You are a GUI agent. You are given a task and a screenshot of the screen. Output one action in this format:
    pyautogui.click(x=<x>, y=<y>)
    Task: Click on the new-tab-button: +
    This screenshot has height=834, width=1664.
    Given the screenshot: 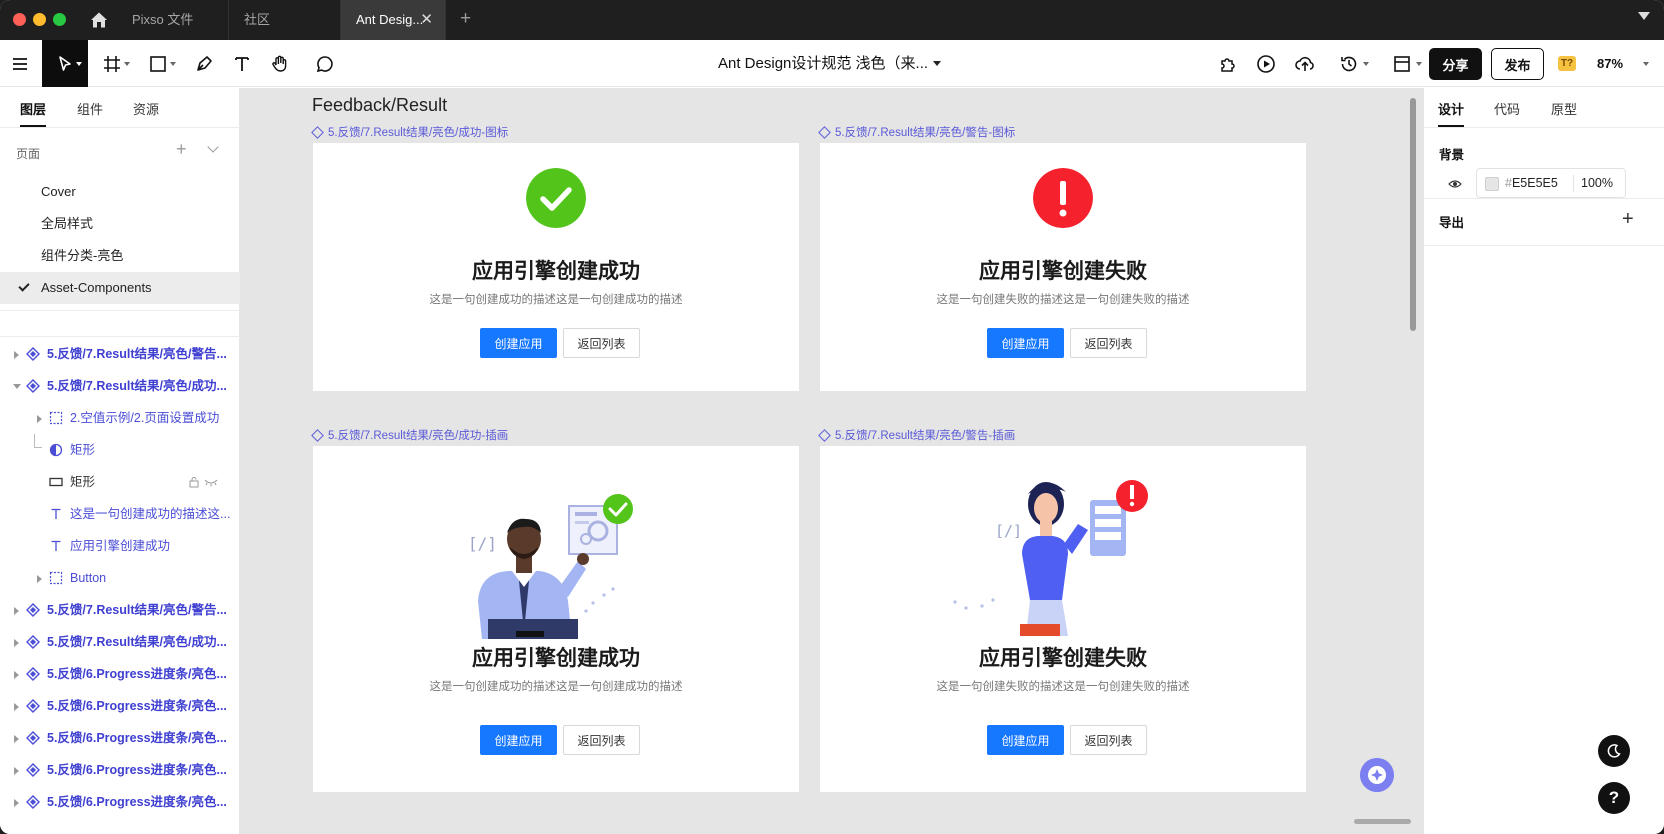 What is the action you would take?
    pyautogui.click(x=465, y=19)
    